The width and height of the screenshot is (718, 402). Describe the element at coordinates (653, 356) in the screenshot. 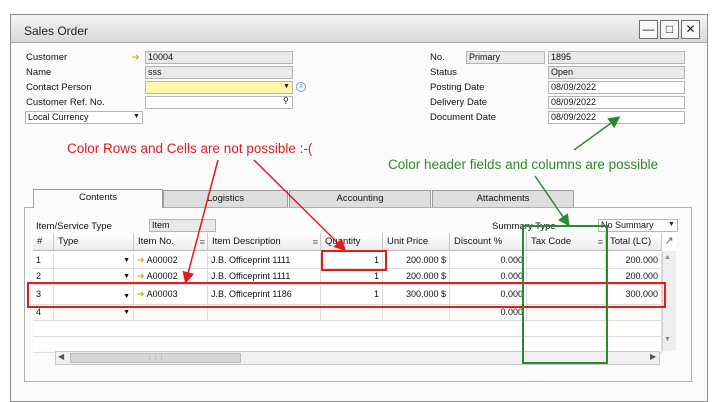

I see `scroll-right-icon: ▶` at that location.